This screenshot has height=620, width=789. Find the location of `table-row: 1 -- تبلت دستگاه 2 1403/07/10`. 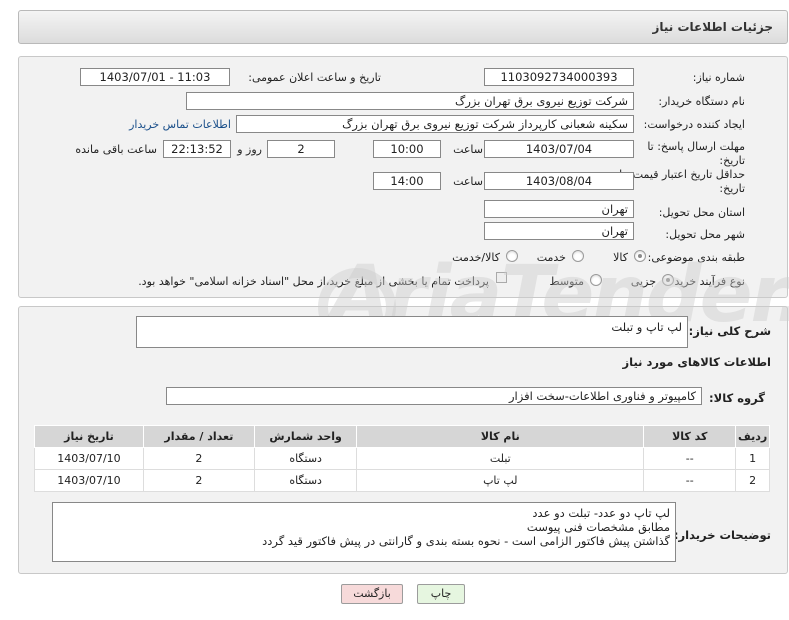

table-row: 1 -- تبلت دستگاه 2 1403/07/10 is located at coordinates (402, 458).